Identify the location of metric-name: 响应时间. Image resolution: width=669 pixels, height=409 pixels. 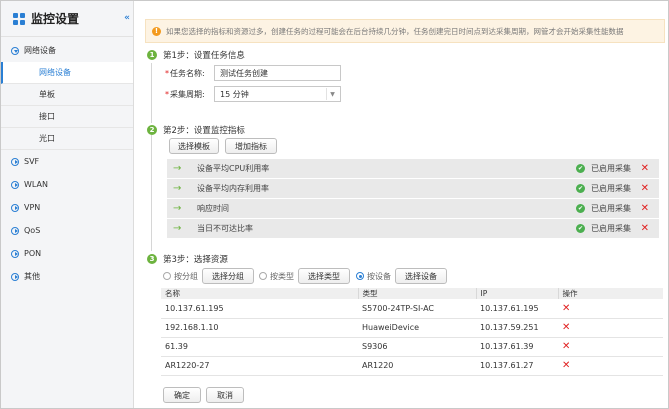
(213, 208).